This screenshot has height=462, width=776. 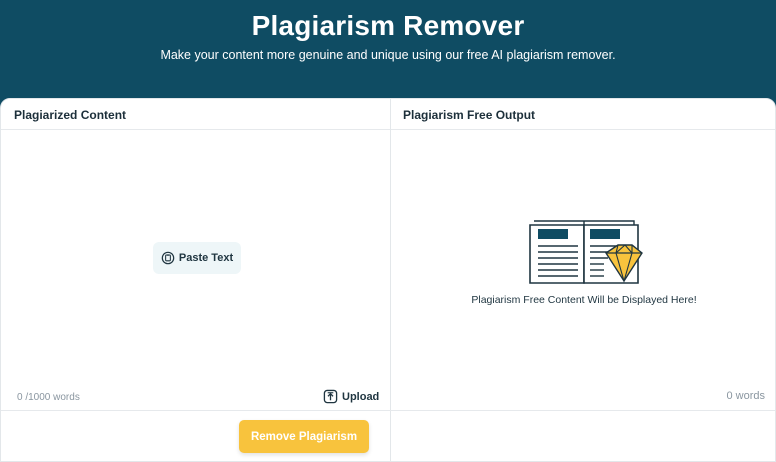 I want to click on output-word-count: 0 words, so click(x=745, y=396).